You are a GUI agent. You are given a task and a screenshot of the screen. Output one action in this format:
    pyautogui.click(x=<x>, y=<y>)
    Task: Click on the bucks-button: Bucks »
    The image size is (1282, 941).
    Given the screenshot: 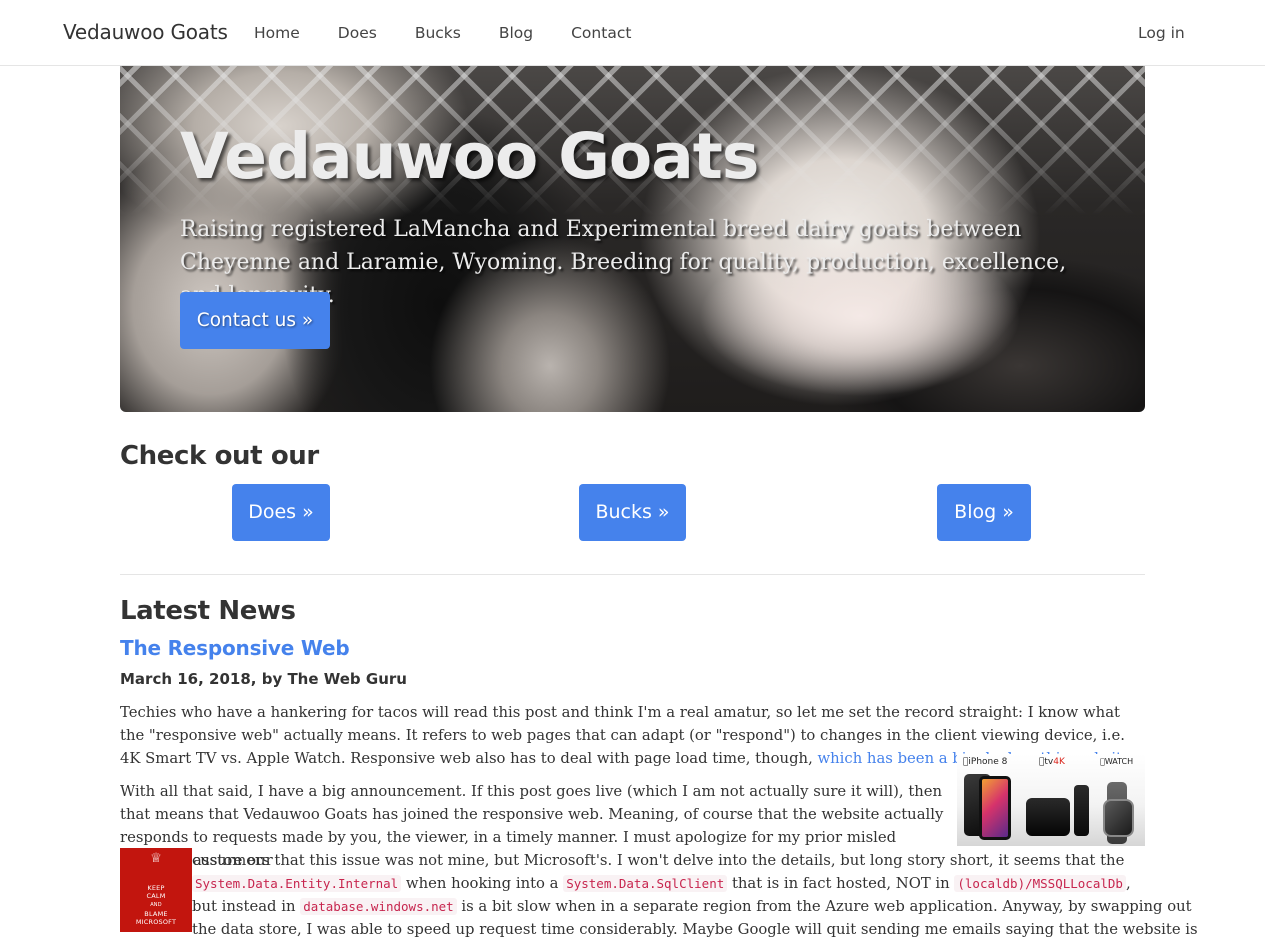 What is the action you would take?
    pyautogui.click(x=632, y=512)
    